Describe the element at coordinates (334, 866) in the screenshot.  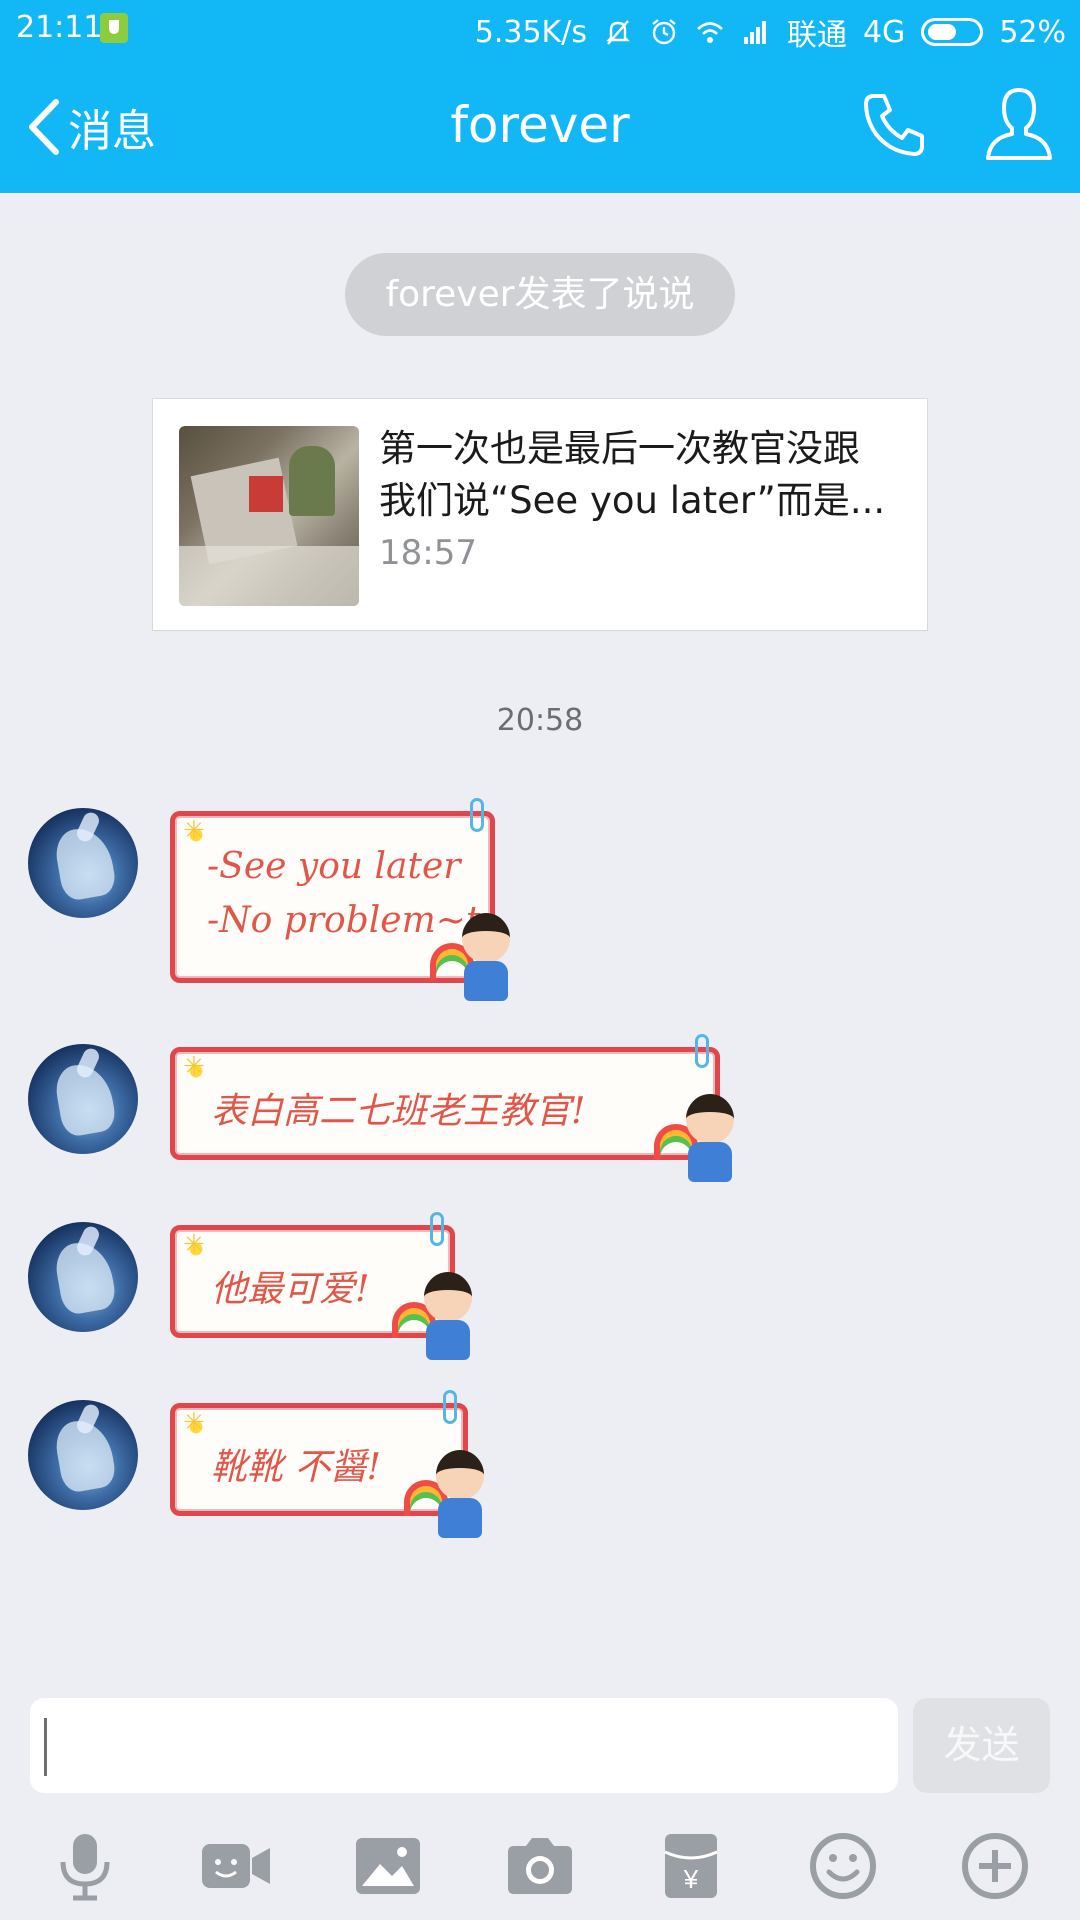
I see `message-text: -See you later` at that location.